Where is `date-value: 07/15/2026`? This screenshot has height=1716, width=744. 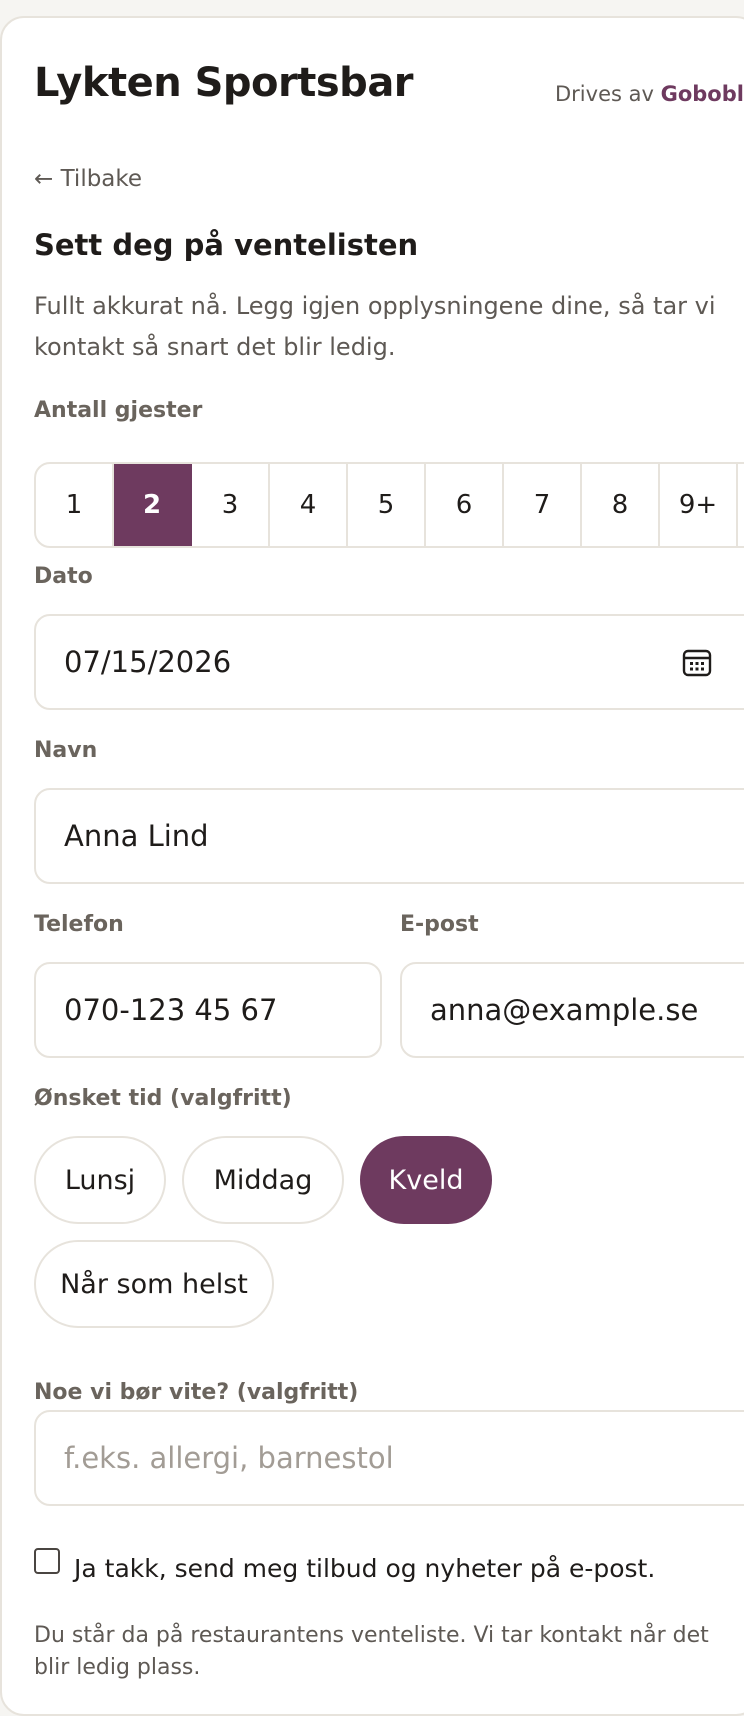 date-value: 07/15/2026 is located at coordinates (148, 662).